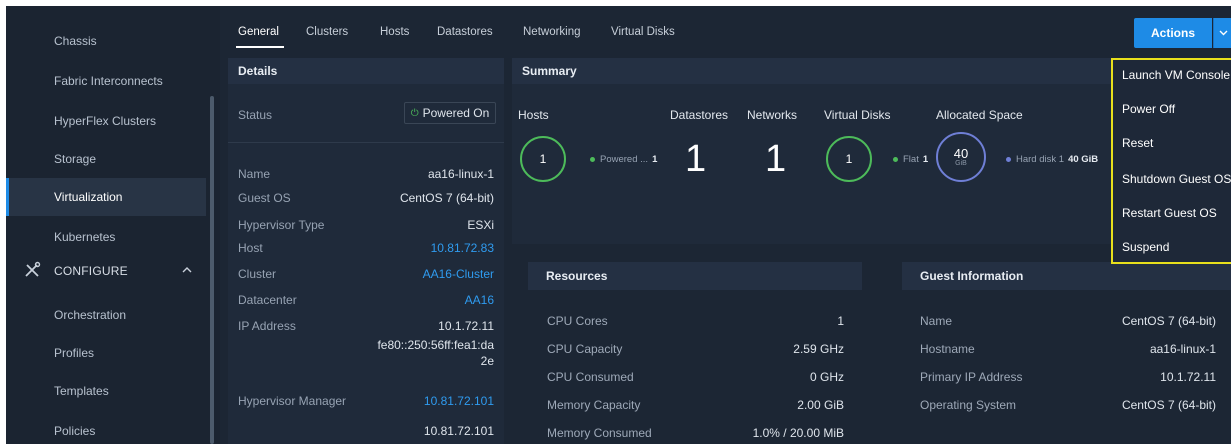 This screenshot has width=1231, height=444. Describe the element at coordinates (643, 32) in the screenshot. I see `tab-virtual-disks: Virtual Disks` at that location.